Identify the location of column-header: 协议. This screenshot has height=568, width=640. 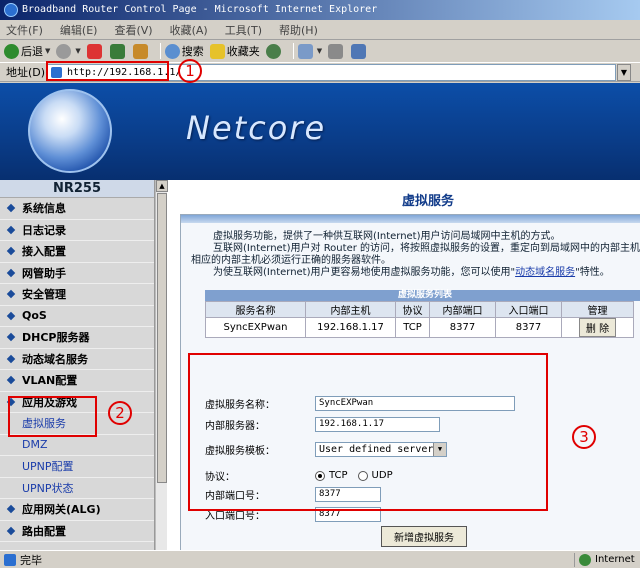
(412, 309).